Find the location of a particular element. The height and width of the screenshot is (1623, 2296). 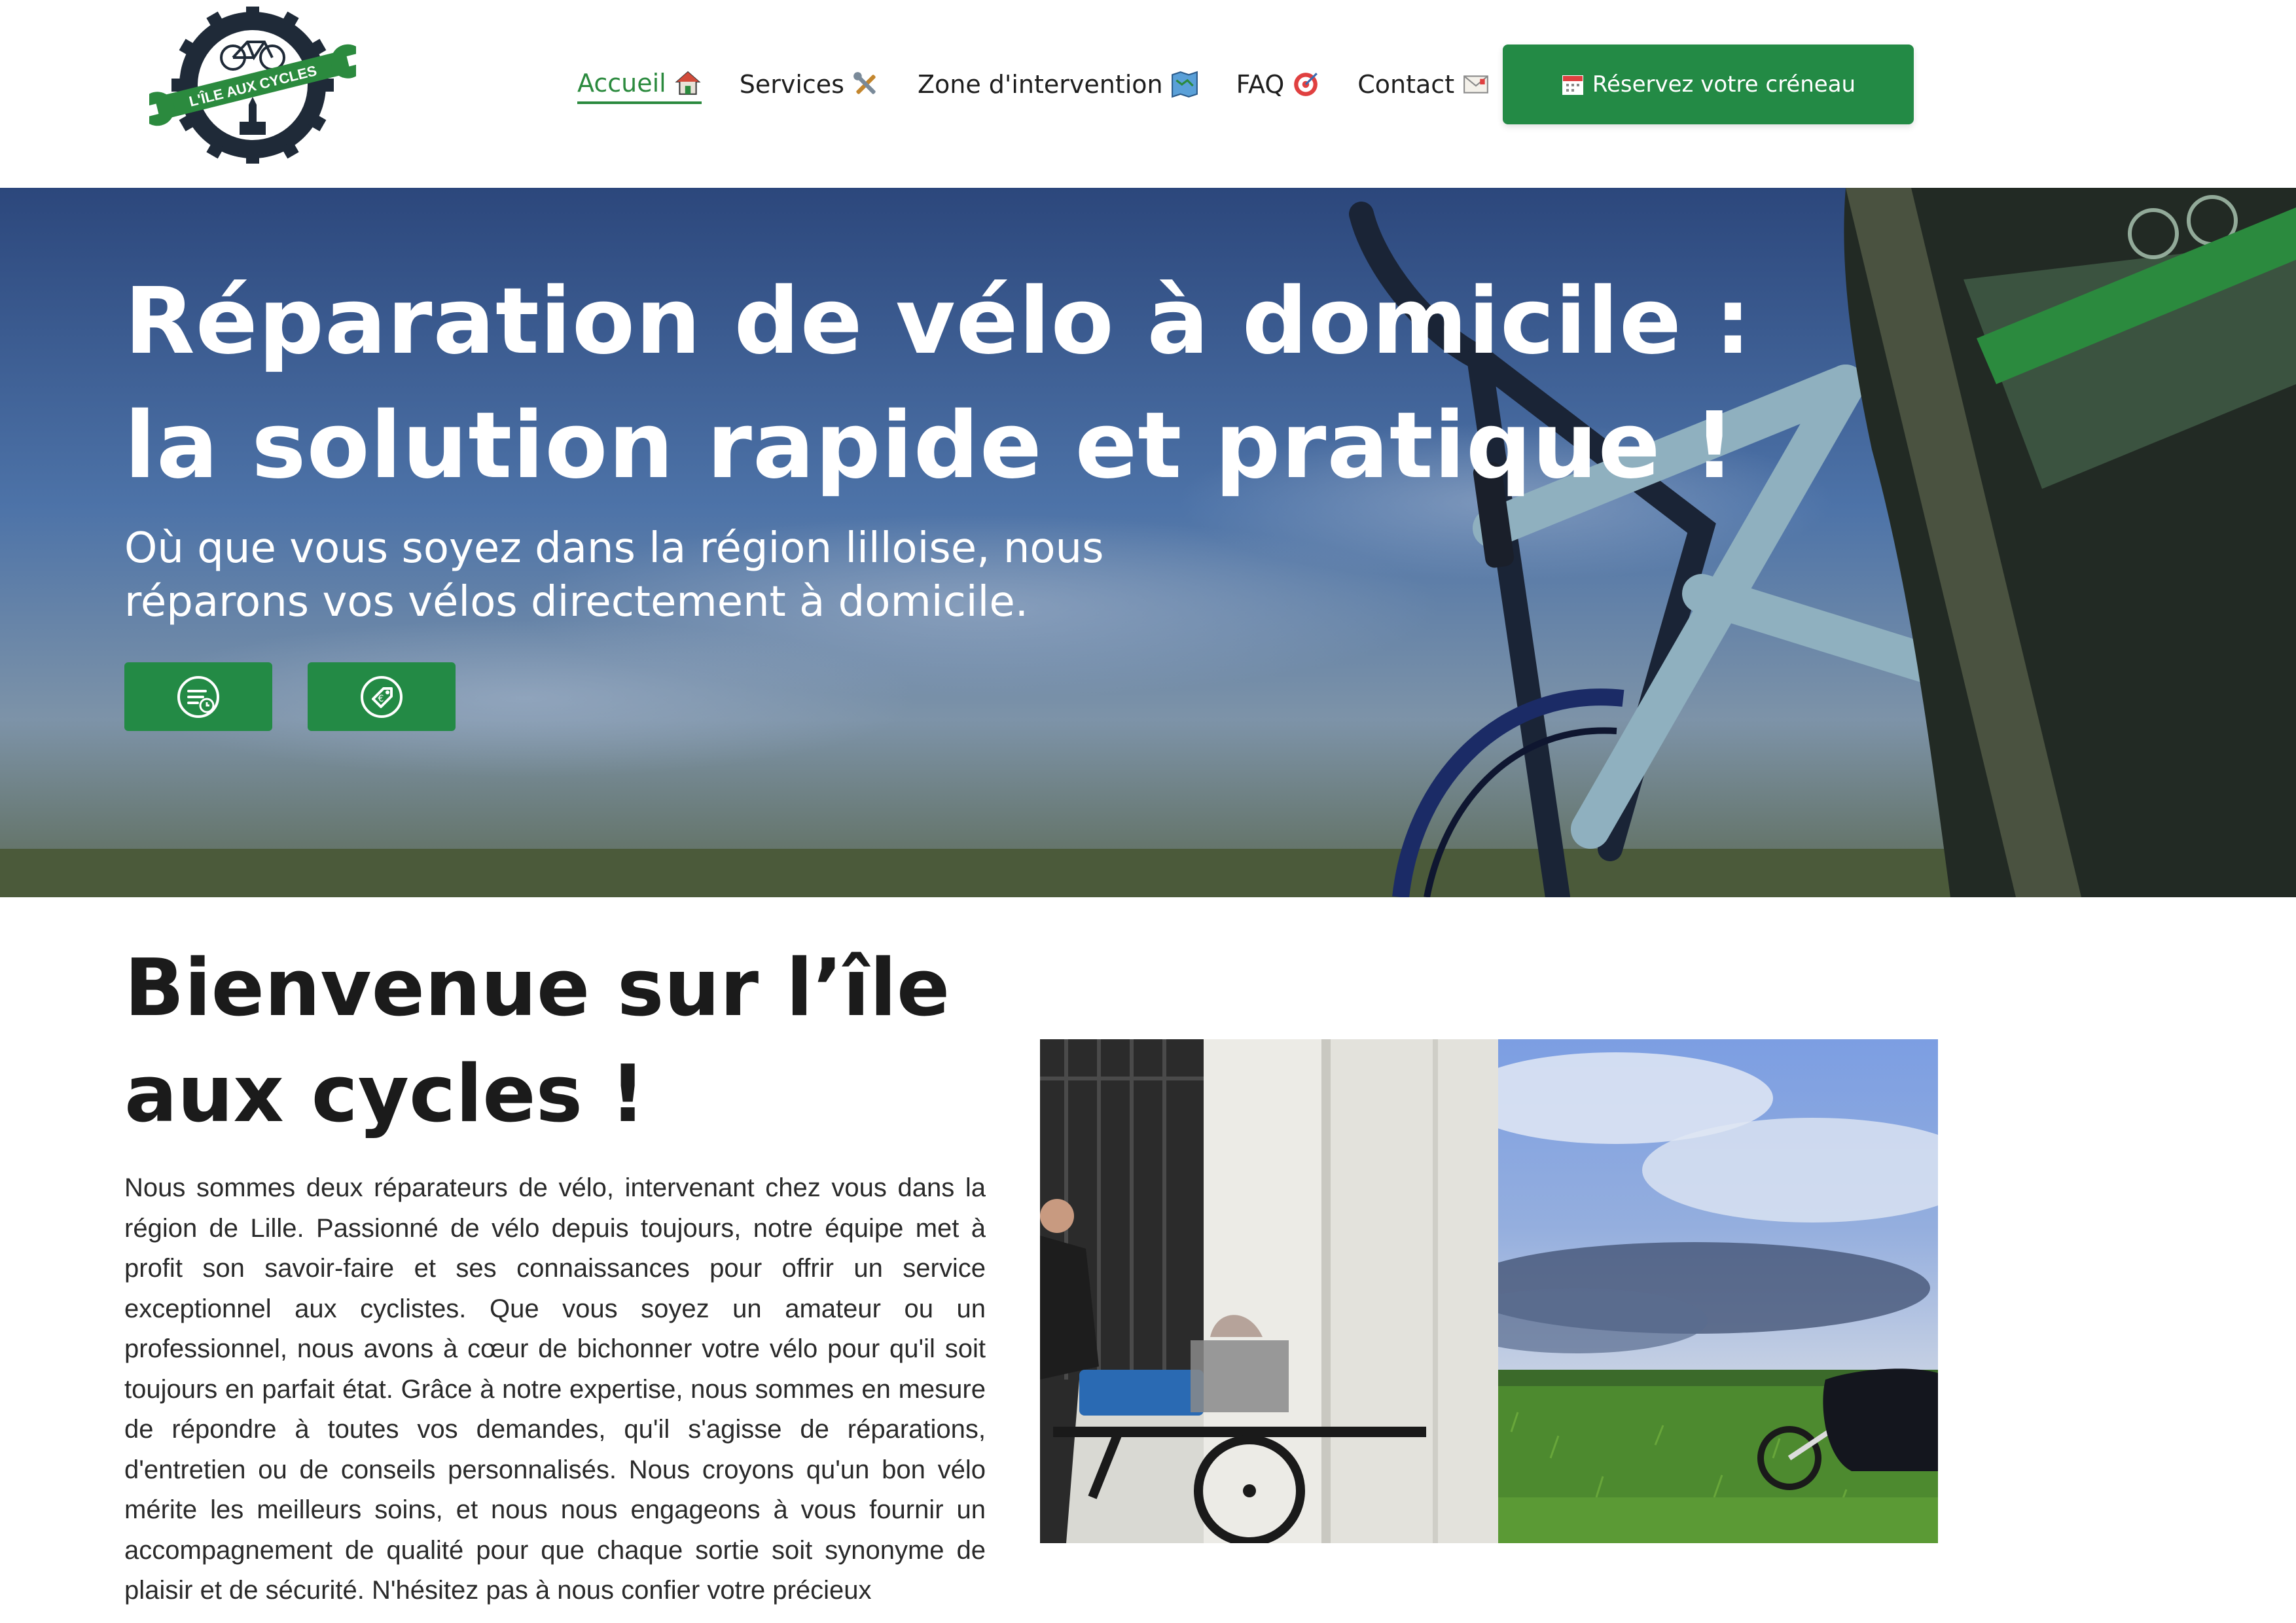

map-icon is located at coordinates (1184, 84).